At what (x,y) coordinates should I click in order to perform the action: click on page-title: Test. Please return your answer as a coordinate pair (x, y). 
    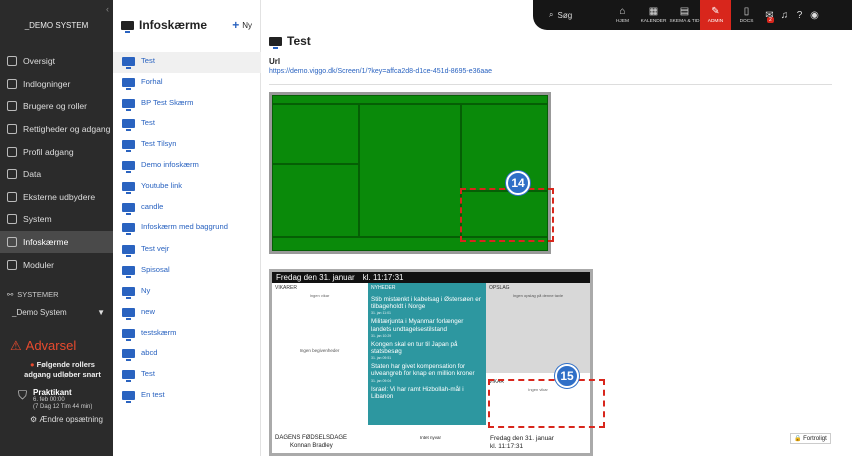
    Looking at the image, I should click on (290, 41).